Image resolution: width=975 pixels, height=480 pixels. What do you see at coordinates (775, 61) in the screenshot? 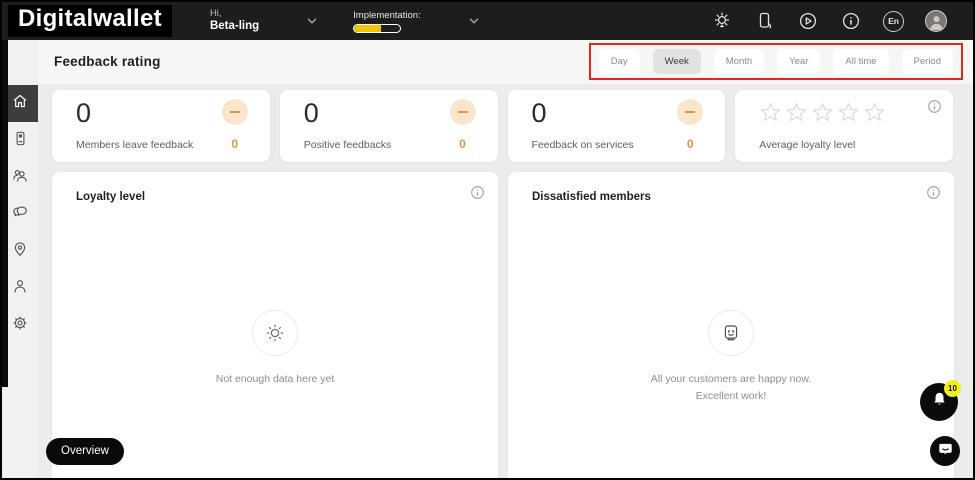
I see `period-tabs-annotation: Day Week Month Year All time Period` at bounding box center [775, 61].